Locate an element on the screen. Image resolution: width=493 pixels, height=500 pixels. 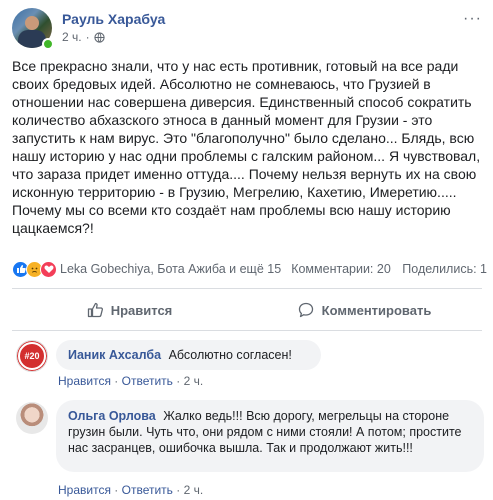
reaction-counts: Комментарии: 20 Поделились: 1 is located at coordinates (385, 269).